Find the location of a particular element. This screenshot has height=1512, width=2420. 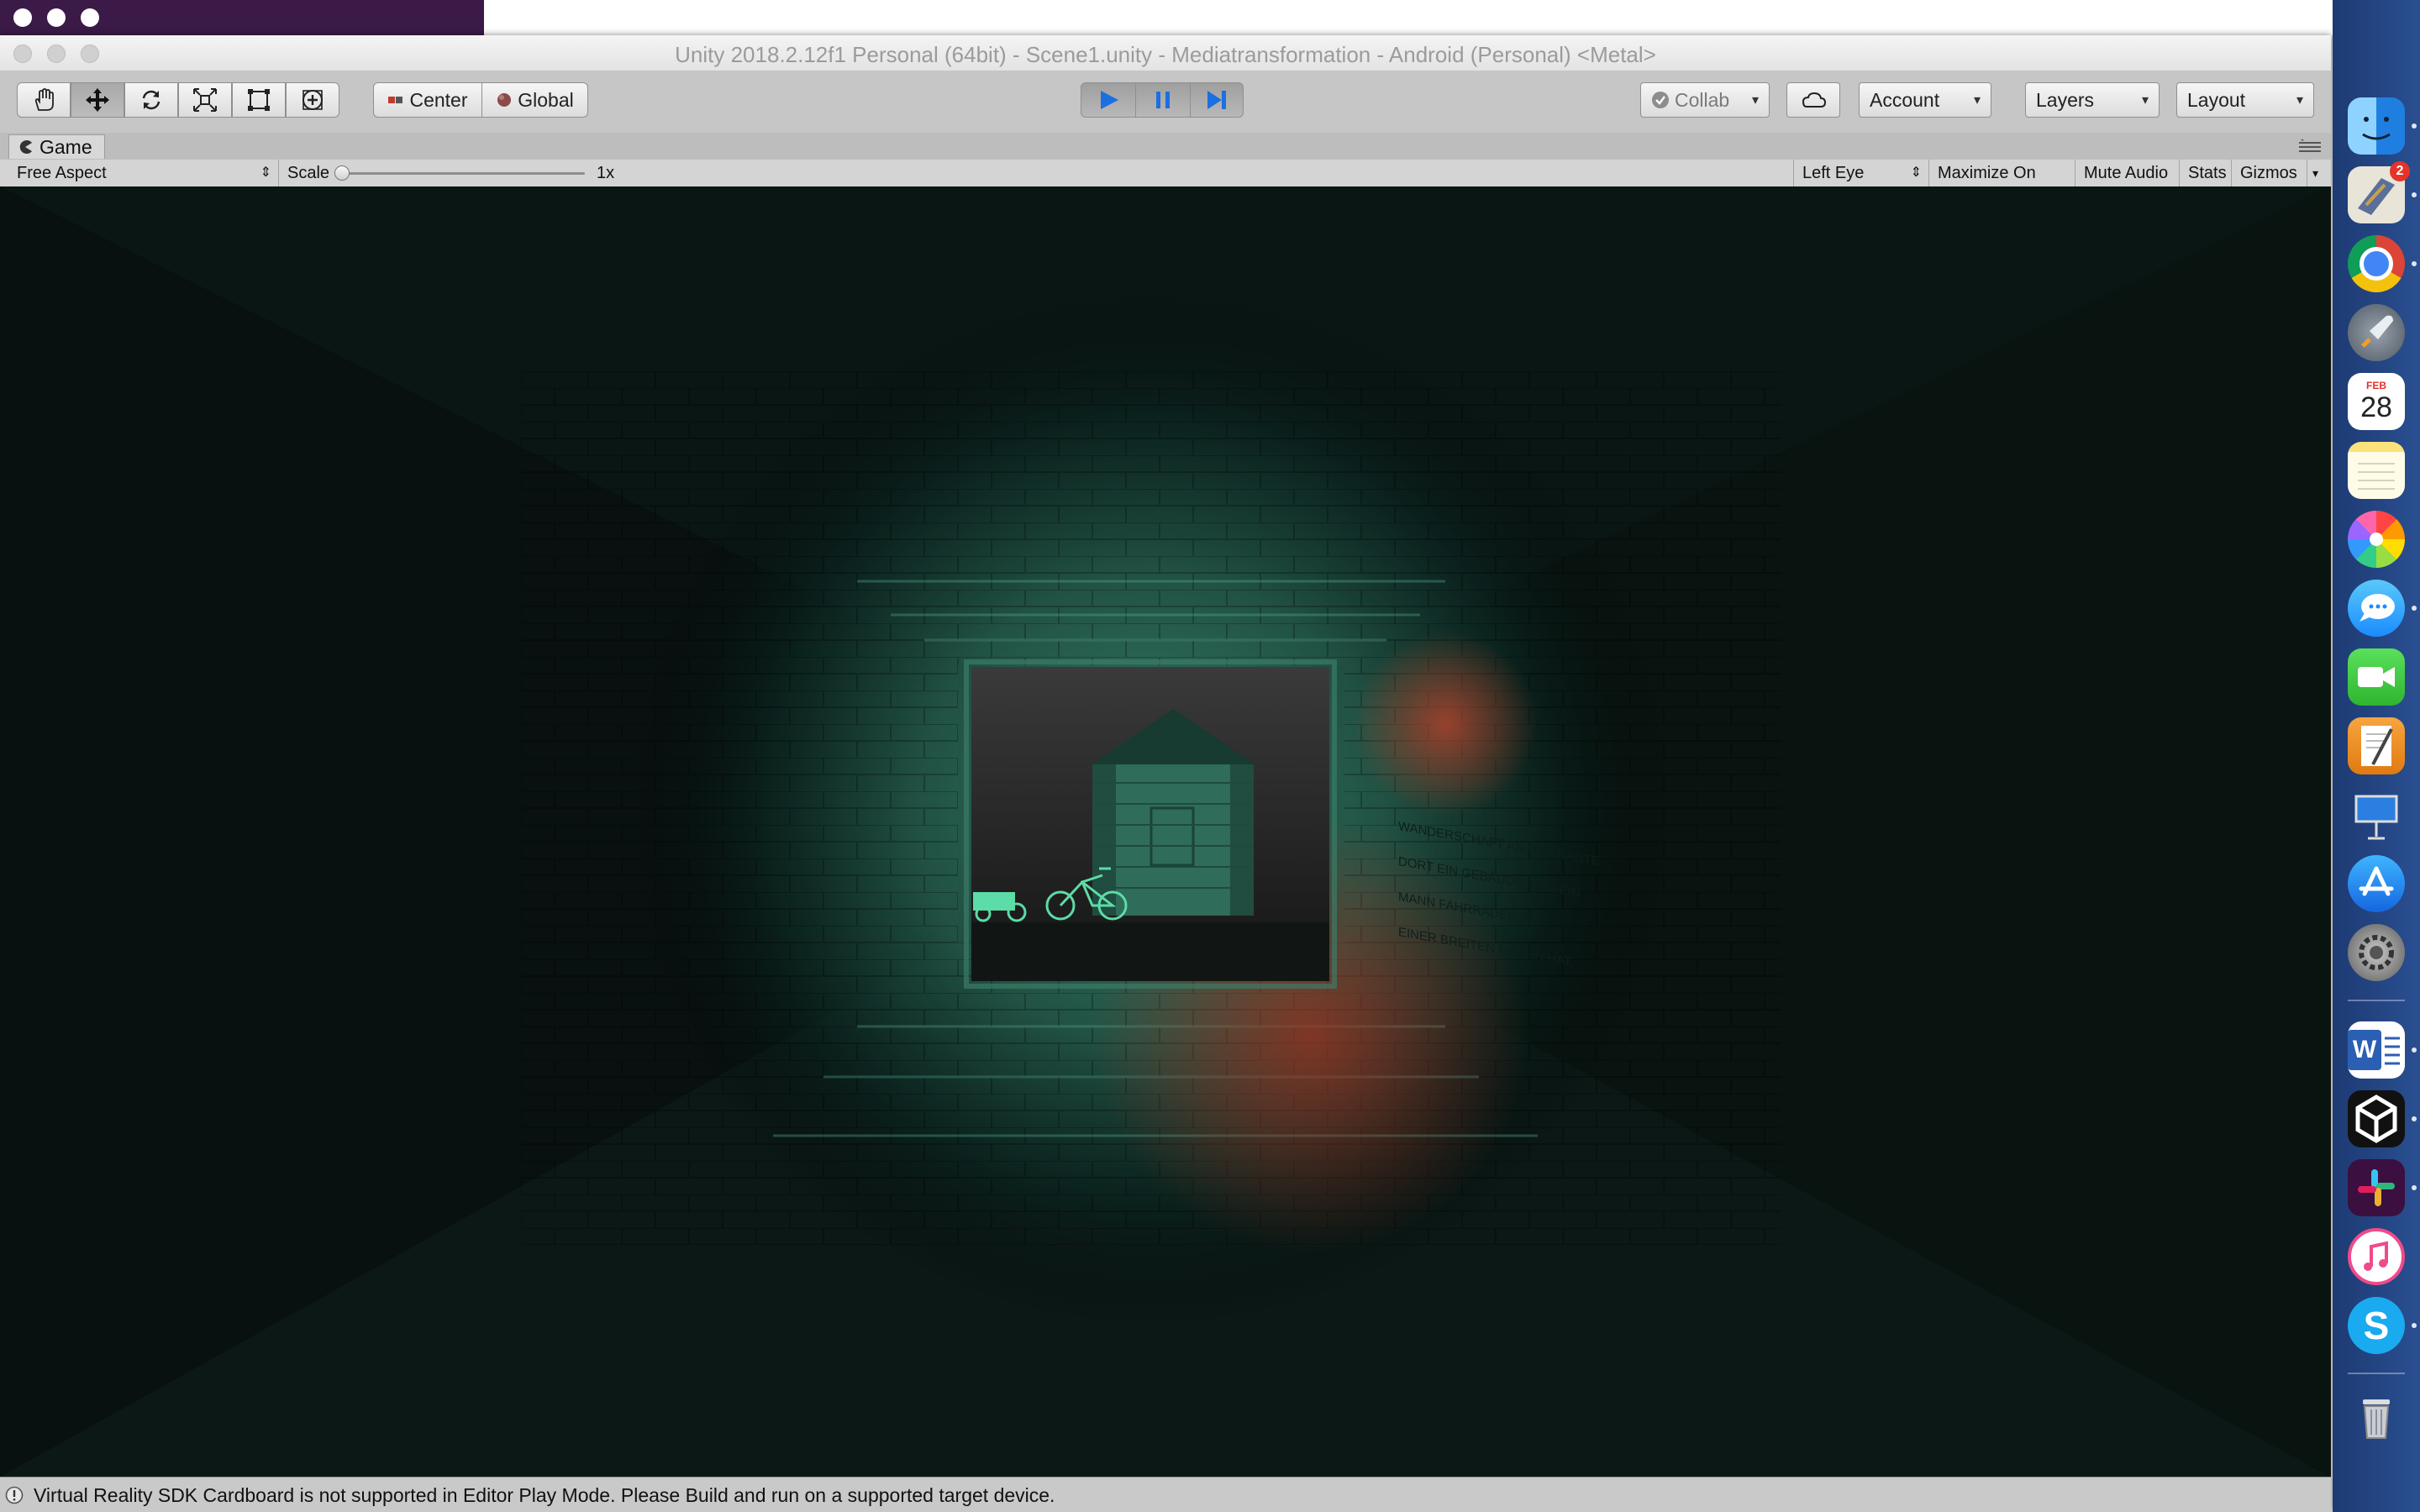

pivot-center-icon is located at coordinates (396, 100).